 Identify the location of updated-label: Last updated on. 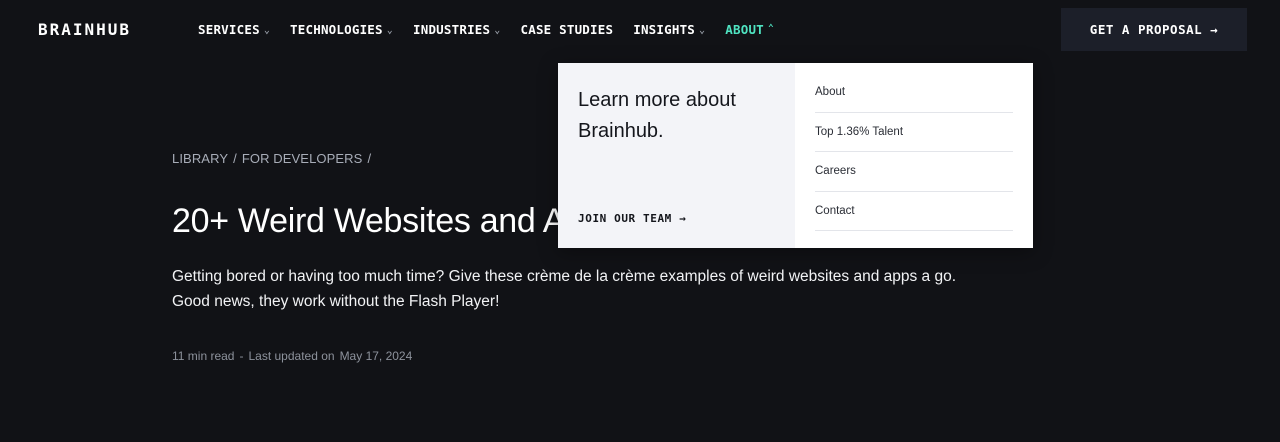
(291, 356).